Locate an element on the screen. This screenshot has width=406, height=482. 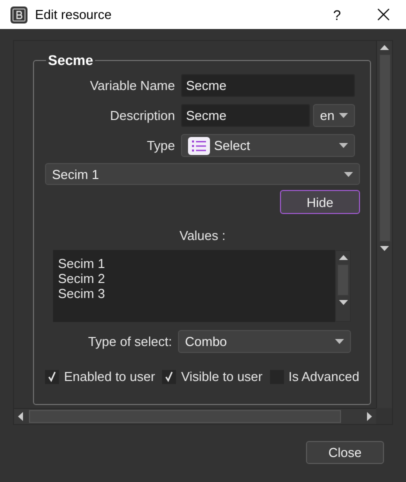
field-label: Type is located at coordinates (160, 145).